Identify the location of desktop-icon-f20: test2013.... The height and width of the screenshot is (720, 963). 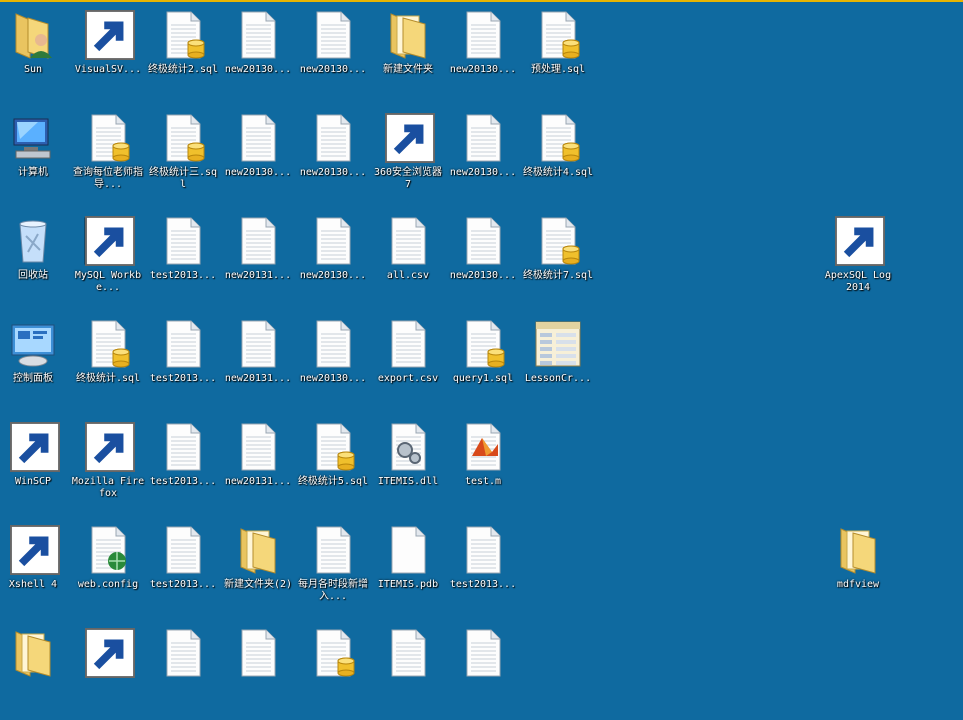
(183, 361).